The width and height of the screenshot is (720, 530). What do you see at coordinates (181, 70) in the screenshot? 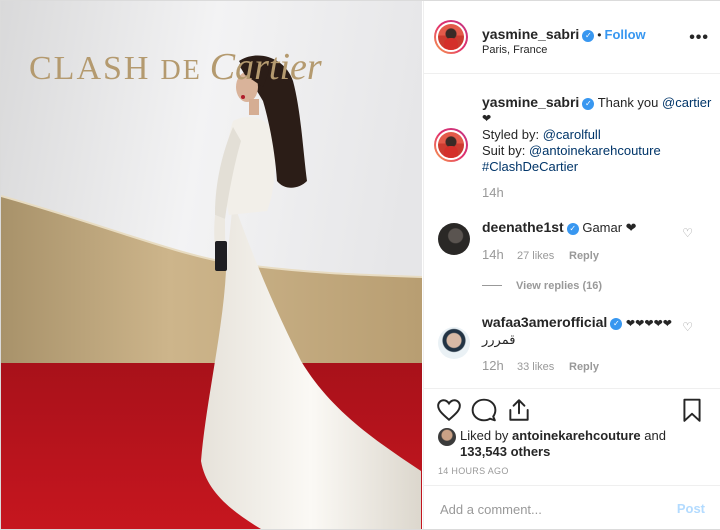
I see `backdrop-word-2: DE` at bounding box center [181, 70].